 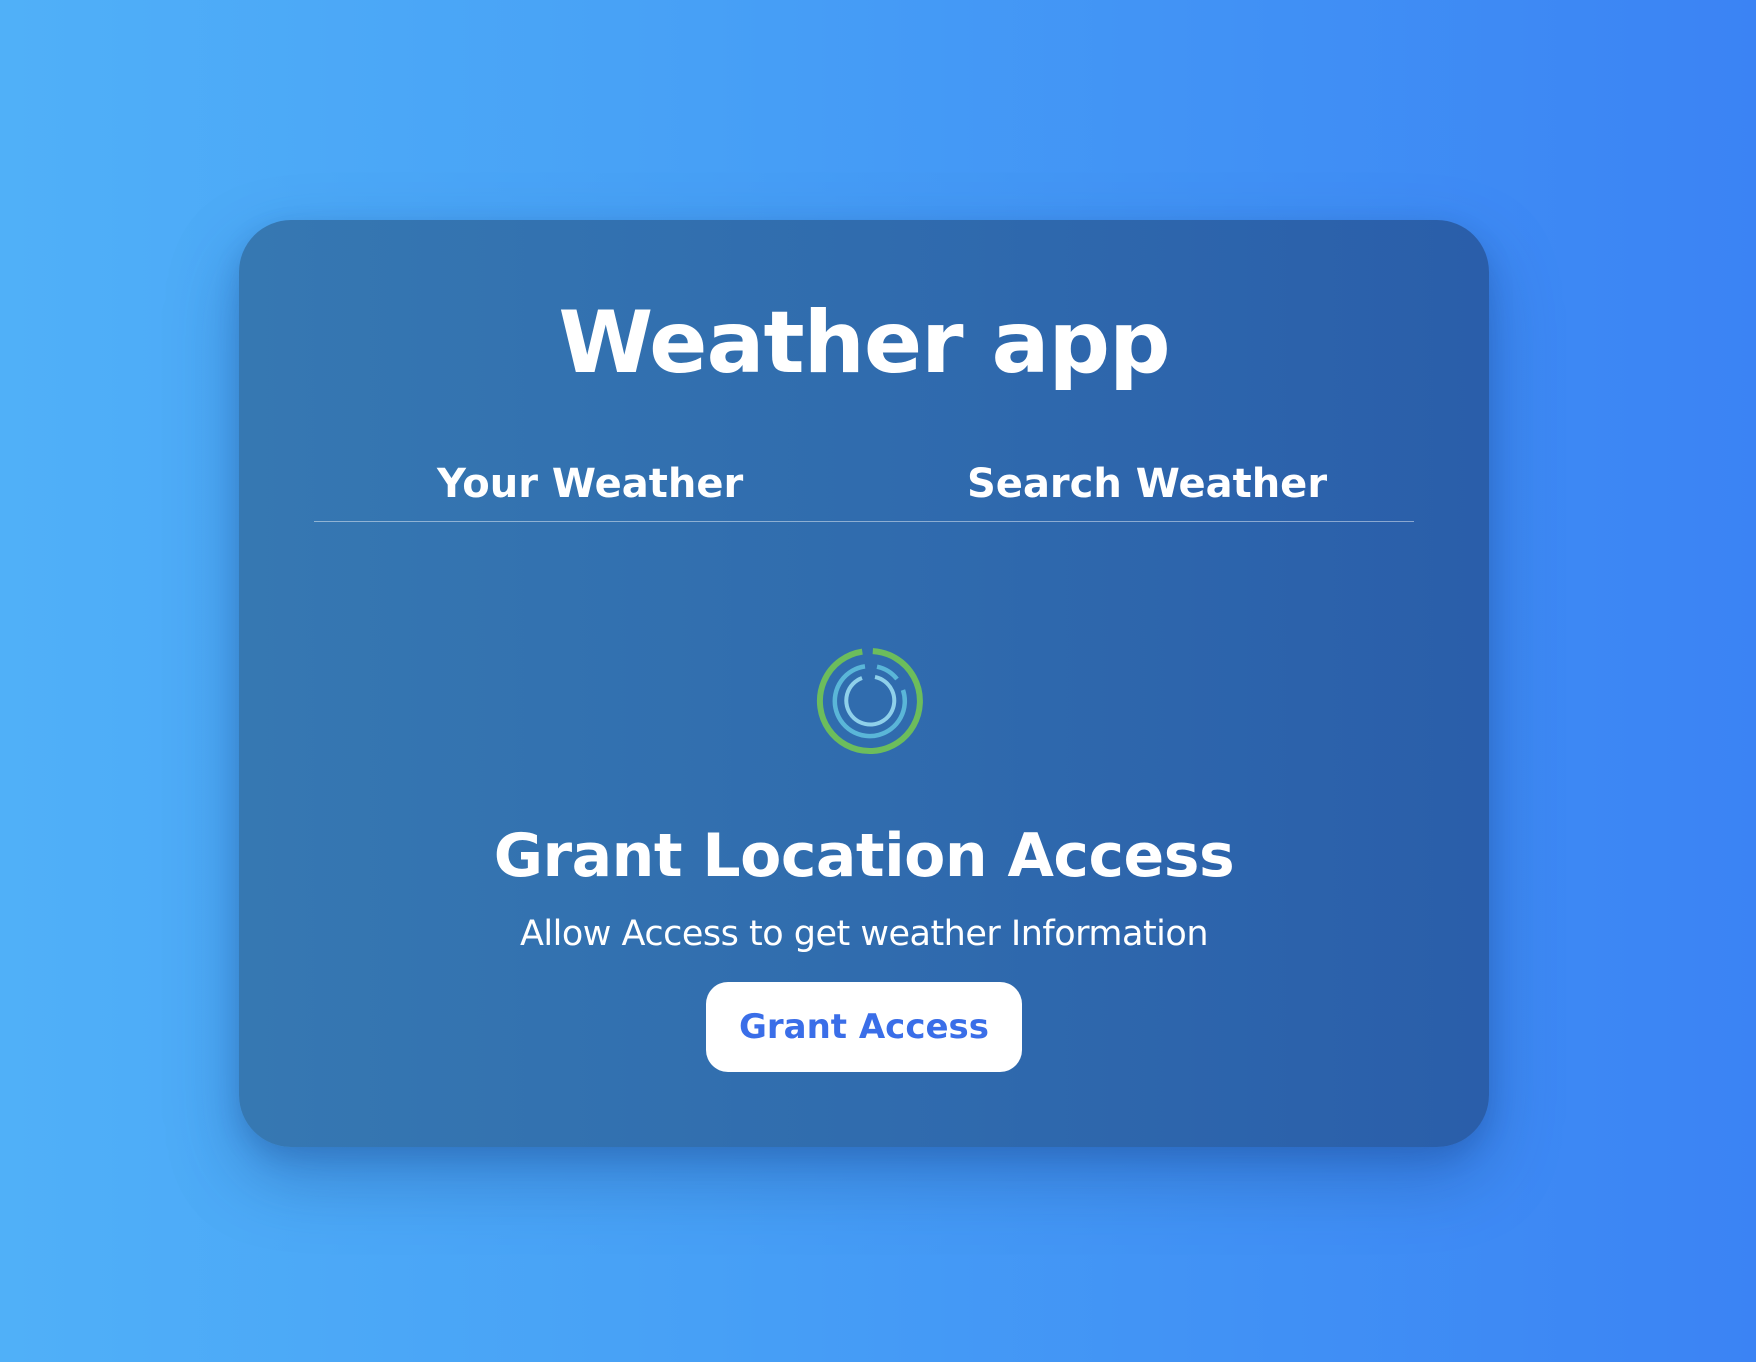 What do you see at coordinates (864, 343) in the screenshot?
I see `app-title: Weather app` at bounding box center [864, 343].